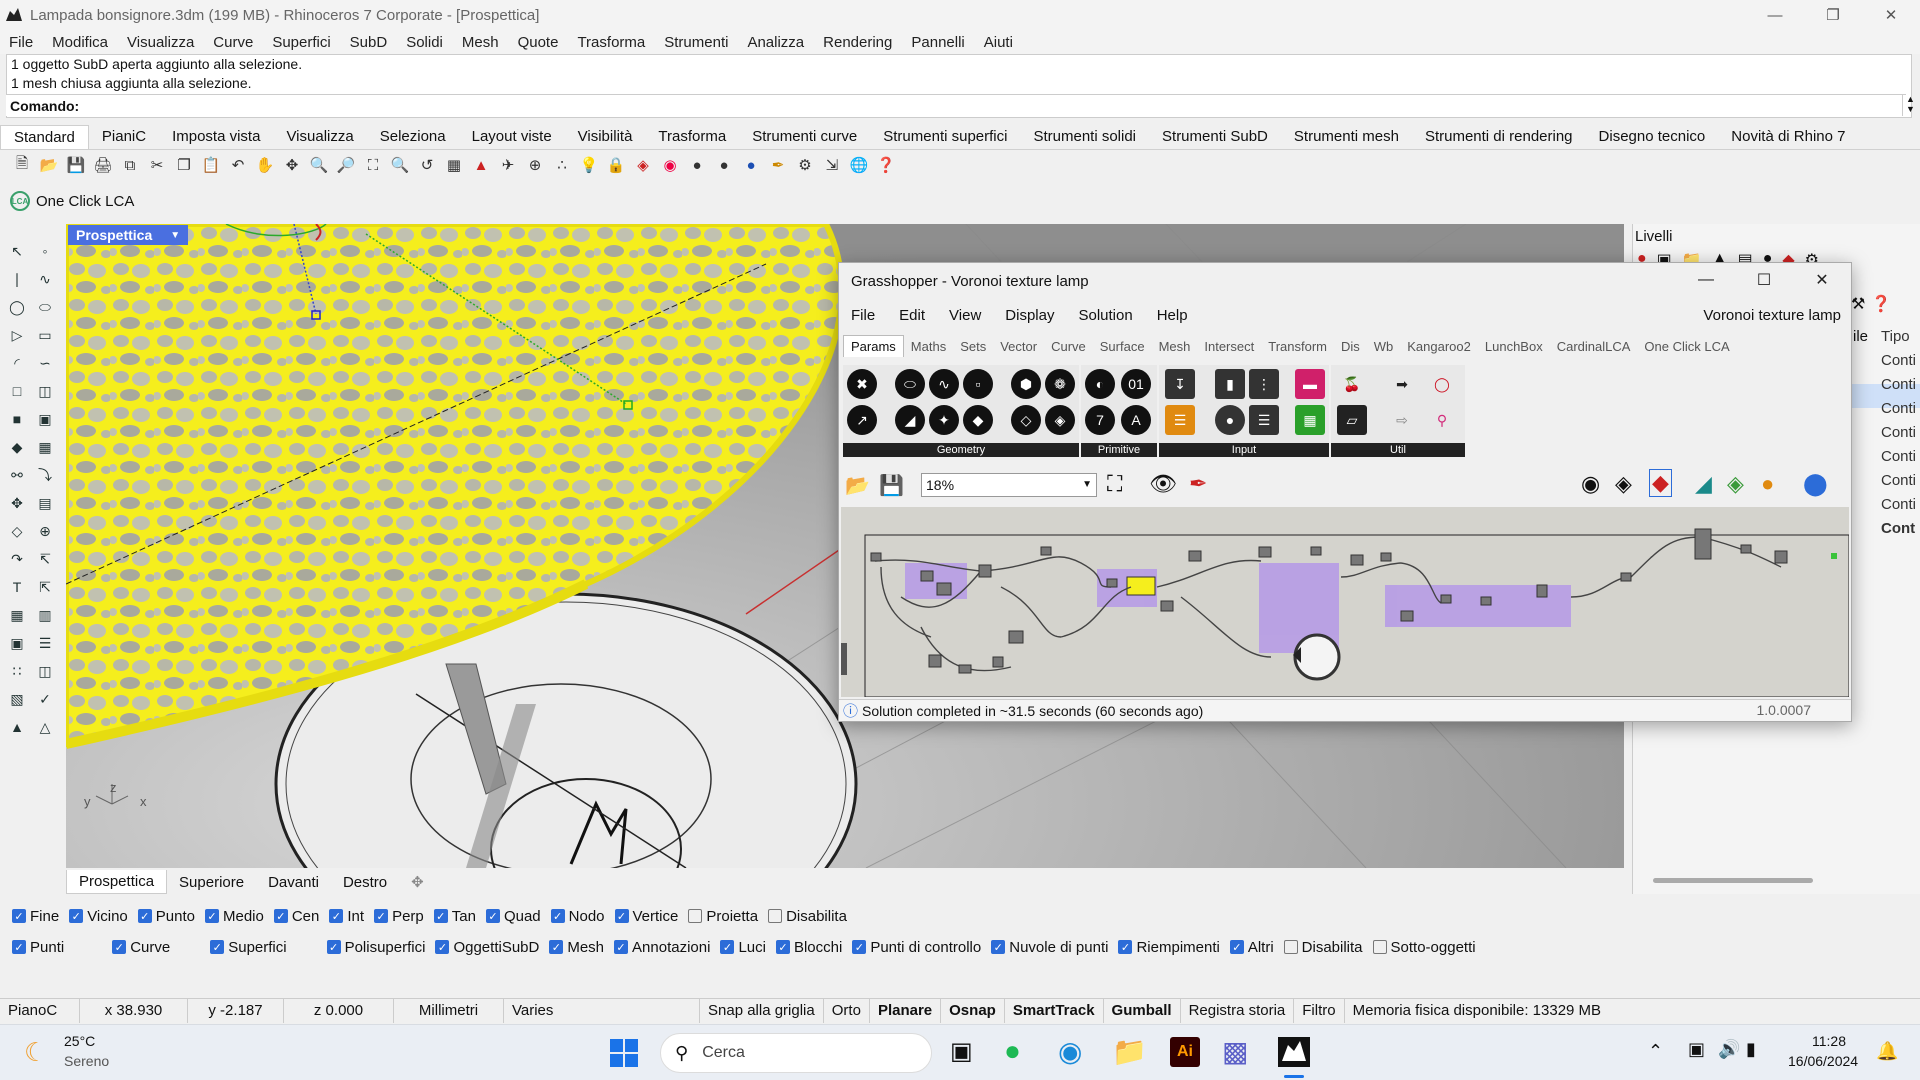  Describe the element at coordinates (944, 384) in the screenshot. I see `gh-param-icon: ∿` at that location.